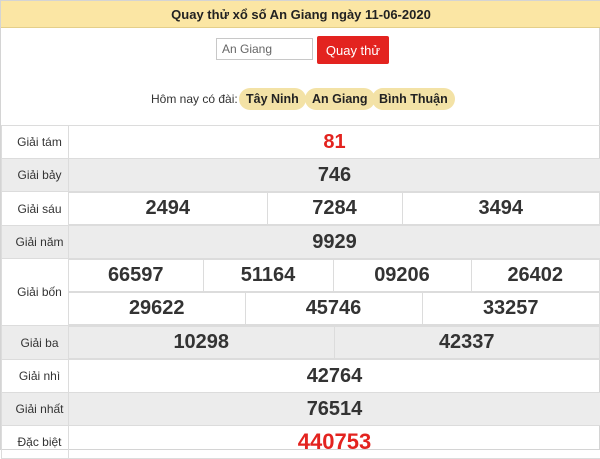 This screenshot has width=600, height=459. Describe the element at coordinates (340, 99) in the screenshot. I see `station-pill-an-giang: An Giang` at that location.